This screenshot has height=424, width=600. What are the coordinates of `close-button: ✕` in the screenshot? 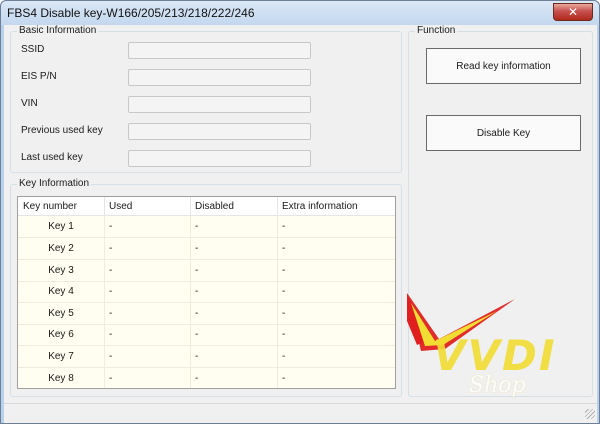 It's located at (573, 12).